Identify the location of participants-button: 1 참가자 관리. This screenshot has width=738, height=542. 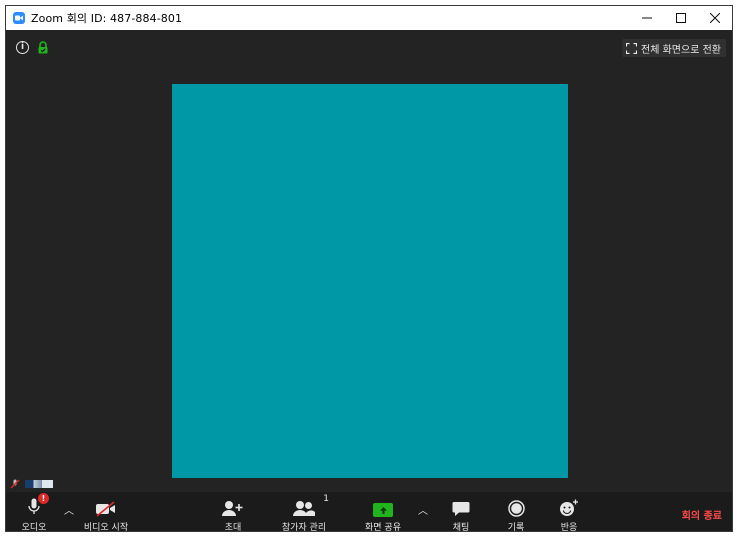
(304, 512).